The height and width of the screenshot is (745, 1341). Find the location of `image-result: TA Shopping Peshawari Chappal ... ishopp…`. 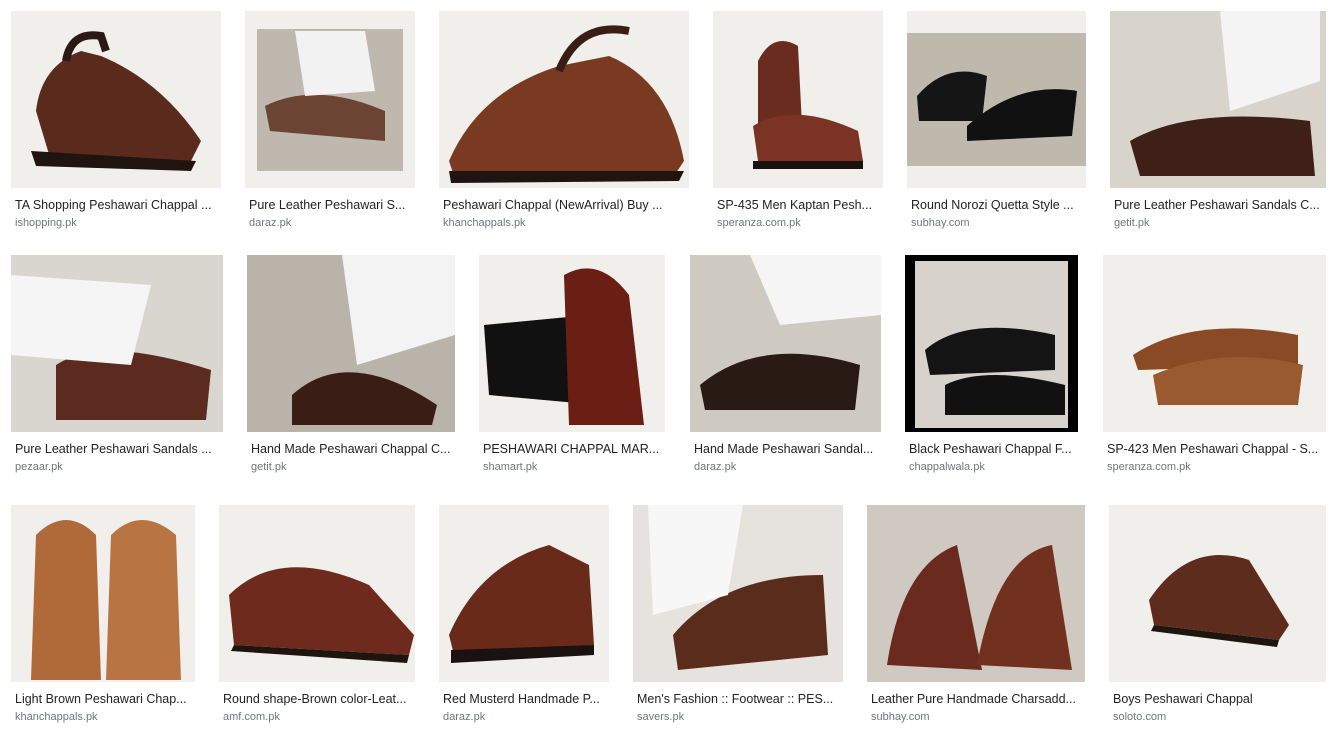

image-result: TA Shopping Peshawari Chappal ... ishopp… is located at coordinates (116, 129).